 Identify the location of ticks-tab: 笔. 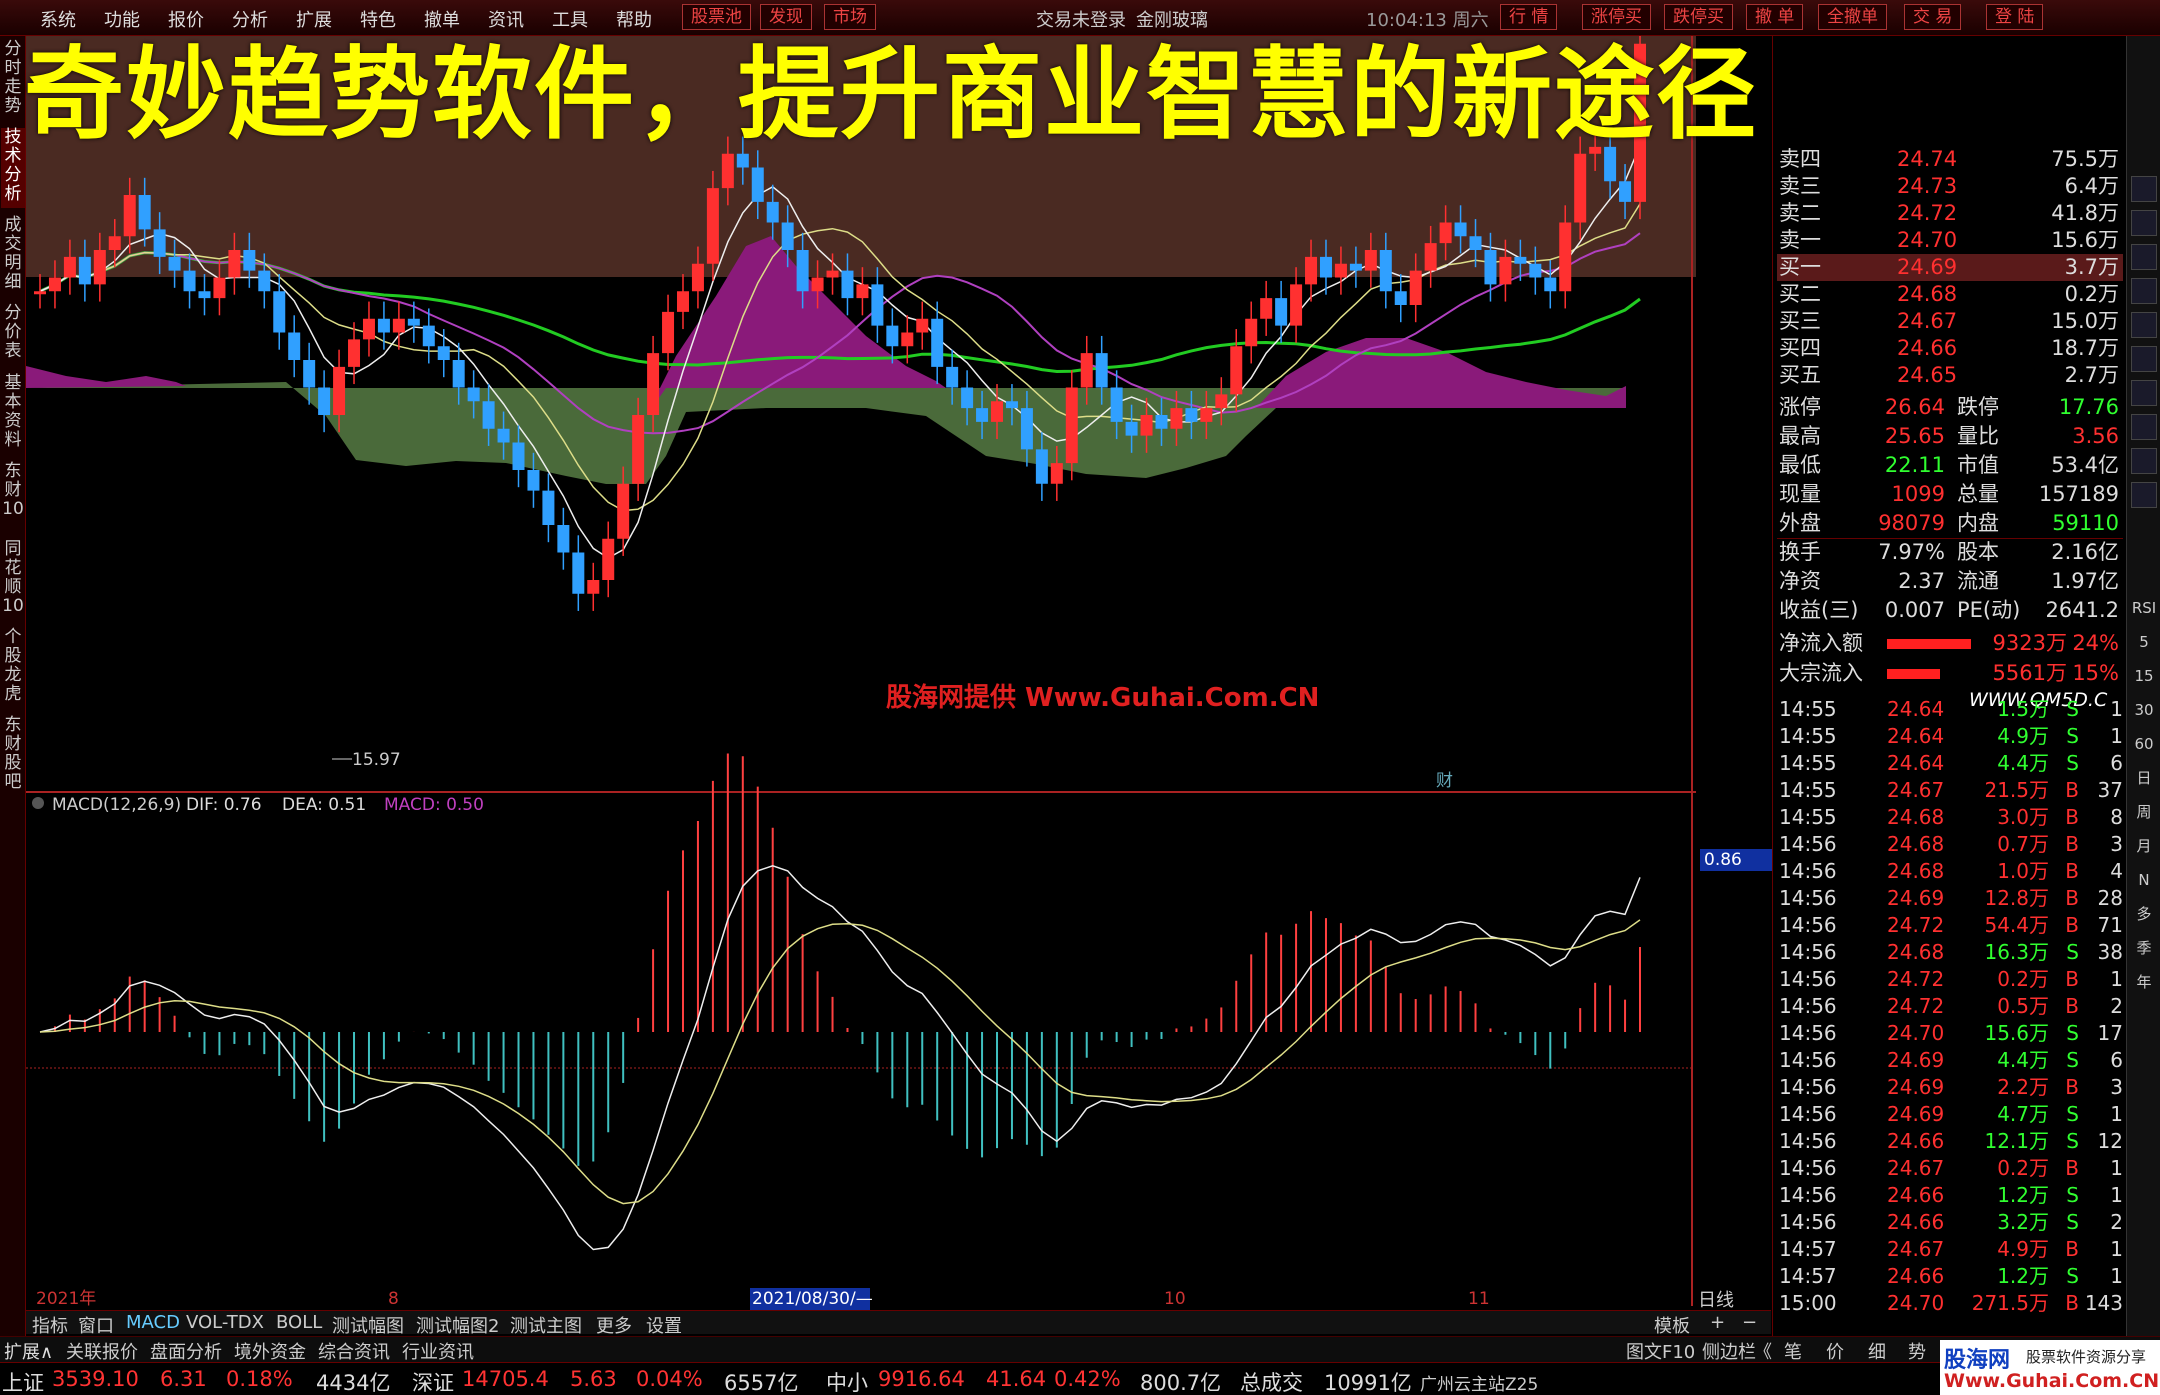
(1793, 1351).